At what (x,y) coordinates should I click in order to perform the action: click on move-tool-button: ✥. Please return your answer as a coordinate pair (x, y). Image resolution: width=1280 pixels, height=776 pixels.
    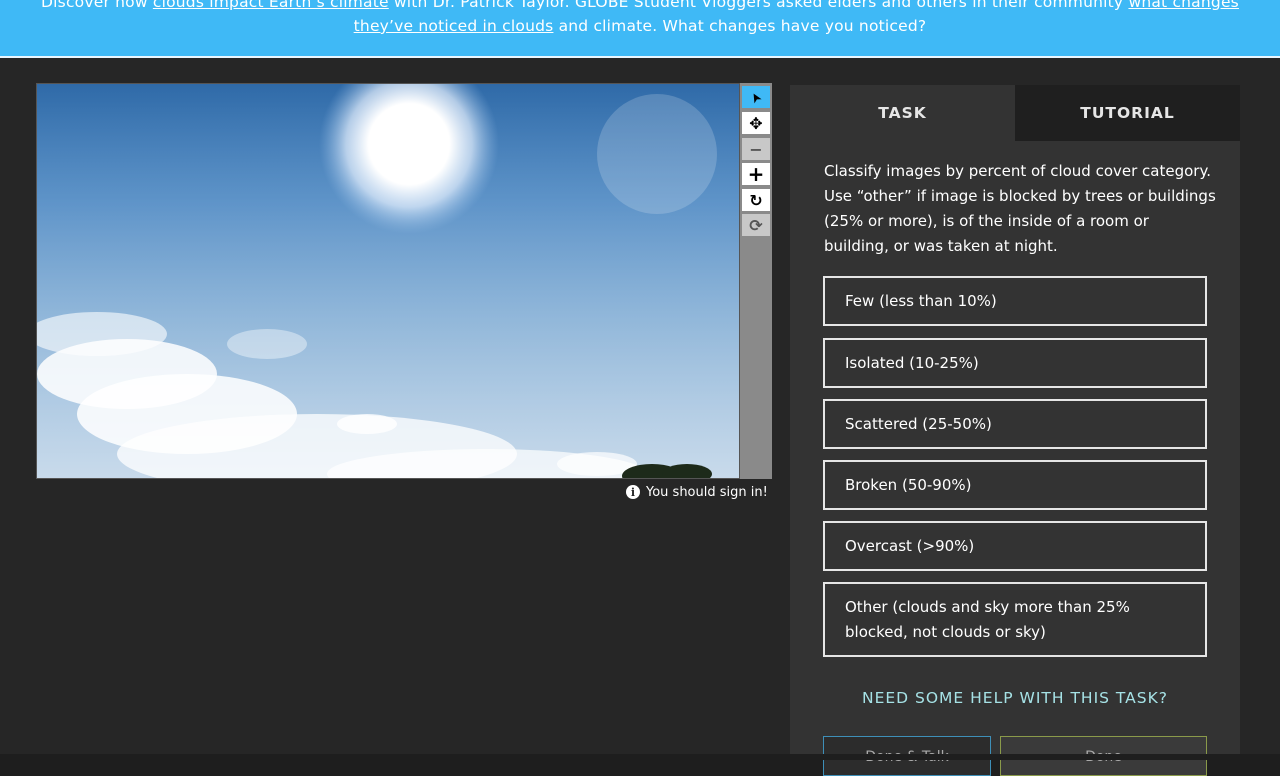
    Looking at the image, I should click on (756, 123).